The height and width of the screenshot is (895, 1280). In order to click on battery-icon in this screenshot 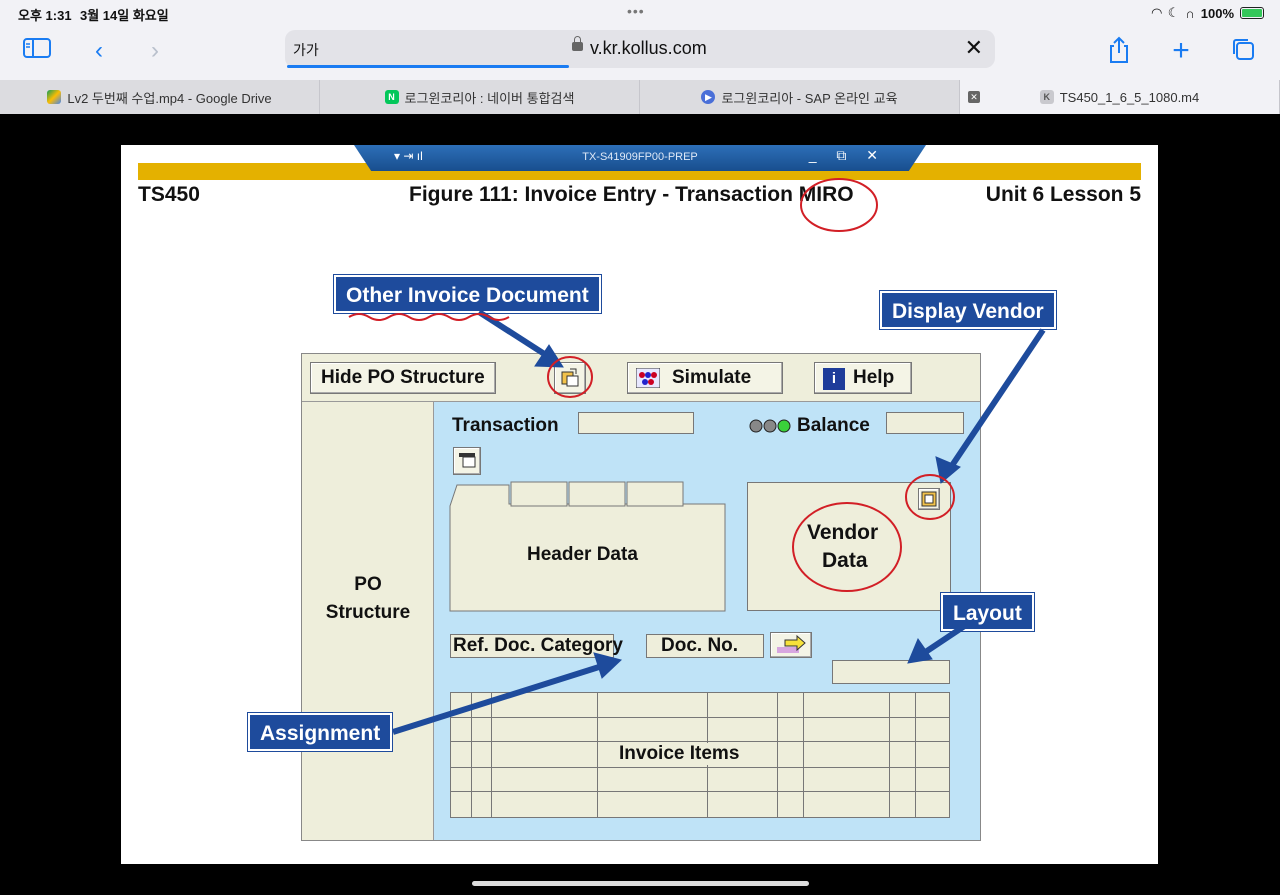, I will do `click(1252, 13)`.